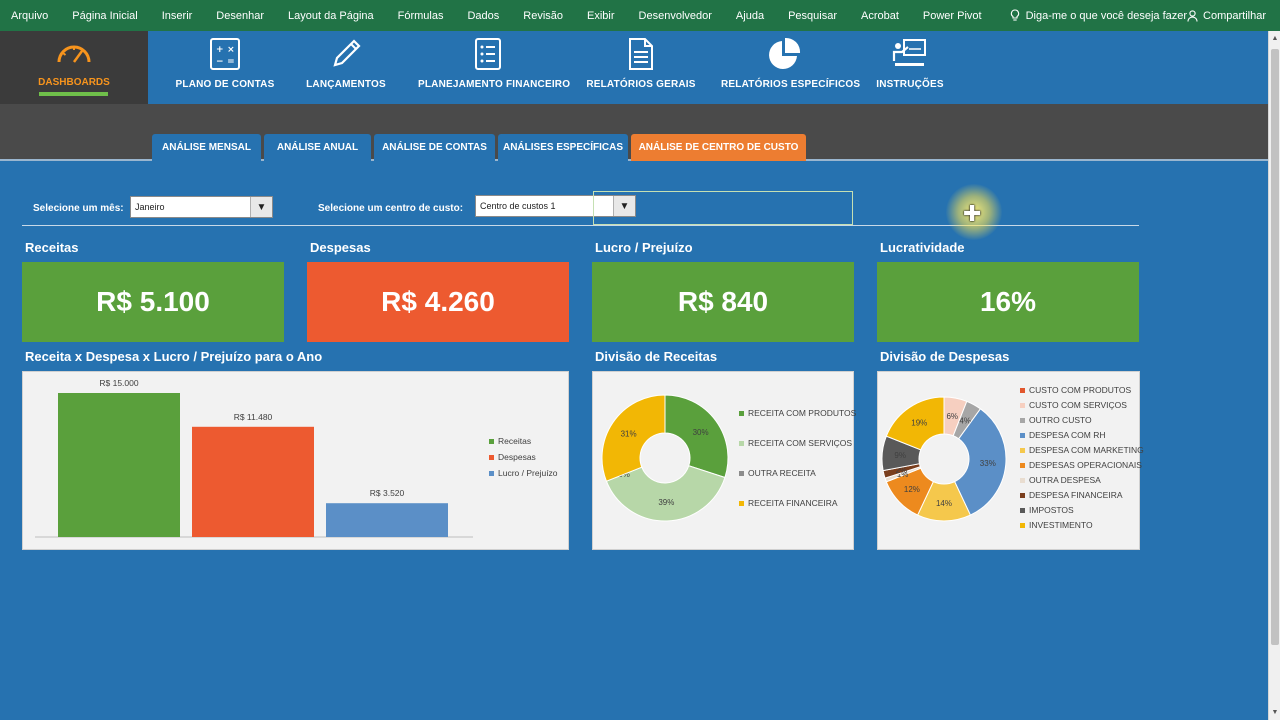  Describe the element at coordinates (261, 207) in the screenshot. I see `chevron-down-icon: ▼` at that location.